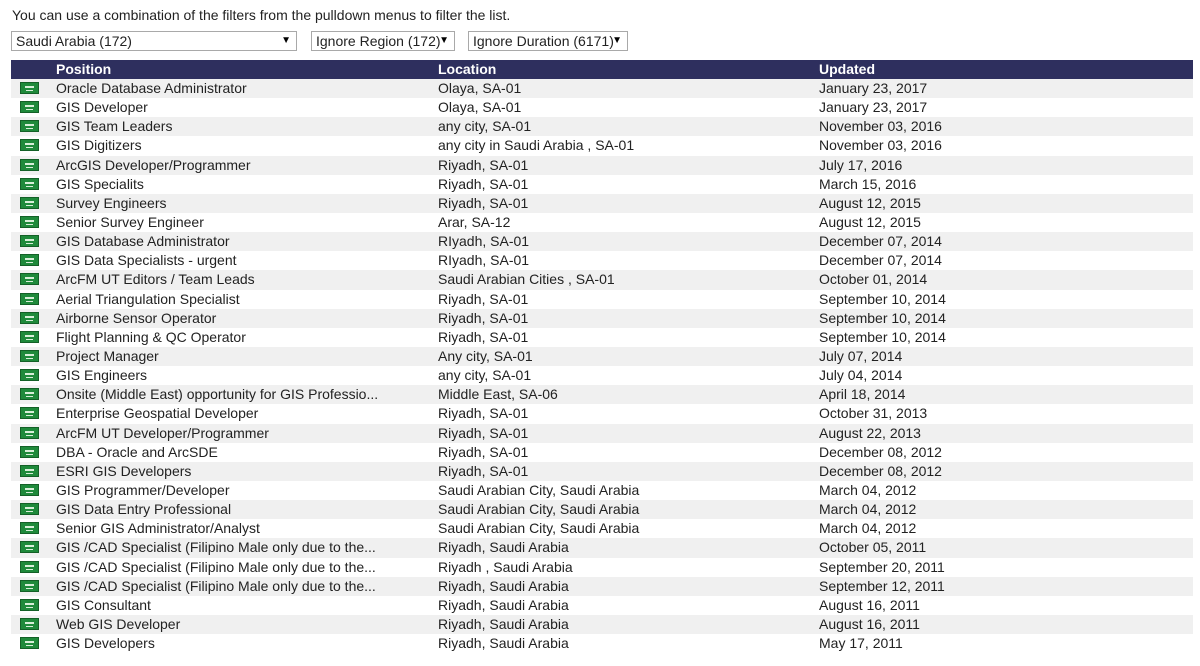 Image resolution: width=1200 pixels, height=666 pixels. I want to click on position-cell: GIS Specialits, so click(100, 184).